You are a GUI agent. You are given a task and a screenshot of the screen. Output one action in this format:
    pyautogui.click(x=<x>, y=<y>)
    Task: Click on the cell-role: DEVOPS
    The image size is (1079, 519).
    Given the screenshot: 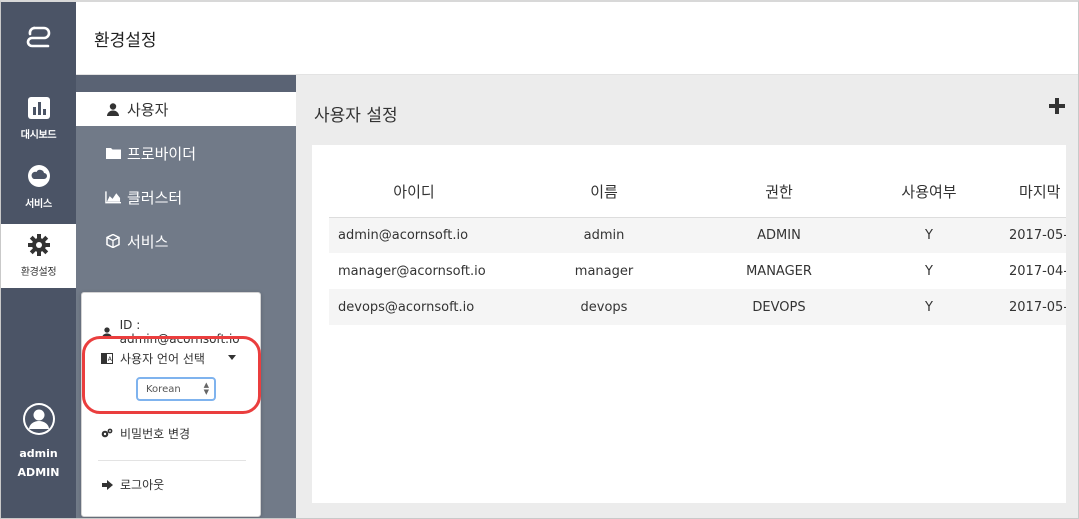 What is the action you would take?
    pyautogui.click(x=779, y=307)
    